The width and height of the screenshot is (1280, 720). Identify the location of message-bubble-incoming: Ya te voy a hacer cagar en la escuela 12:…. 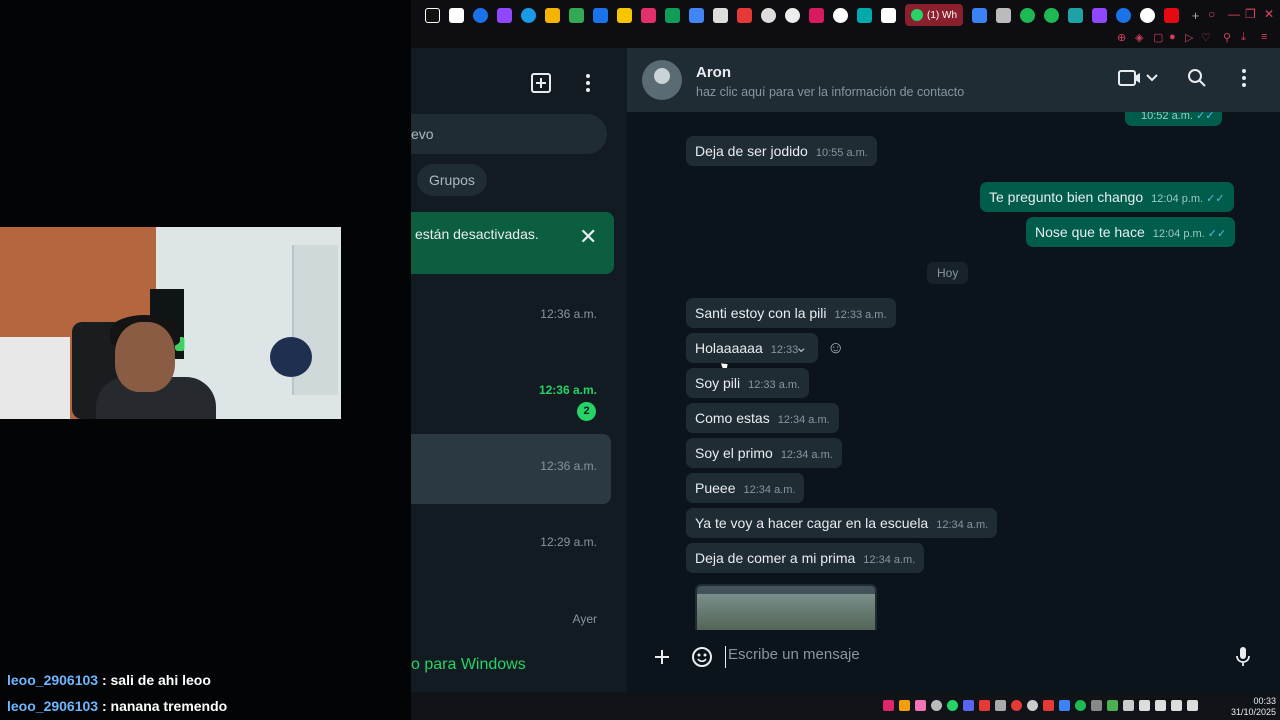
(842, 523).